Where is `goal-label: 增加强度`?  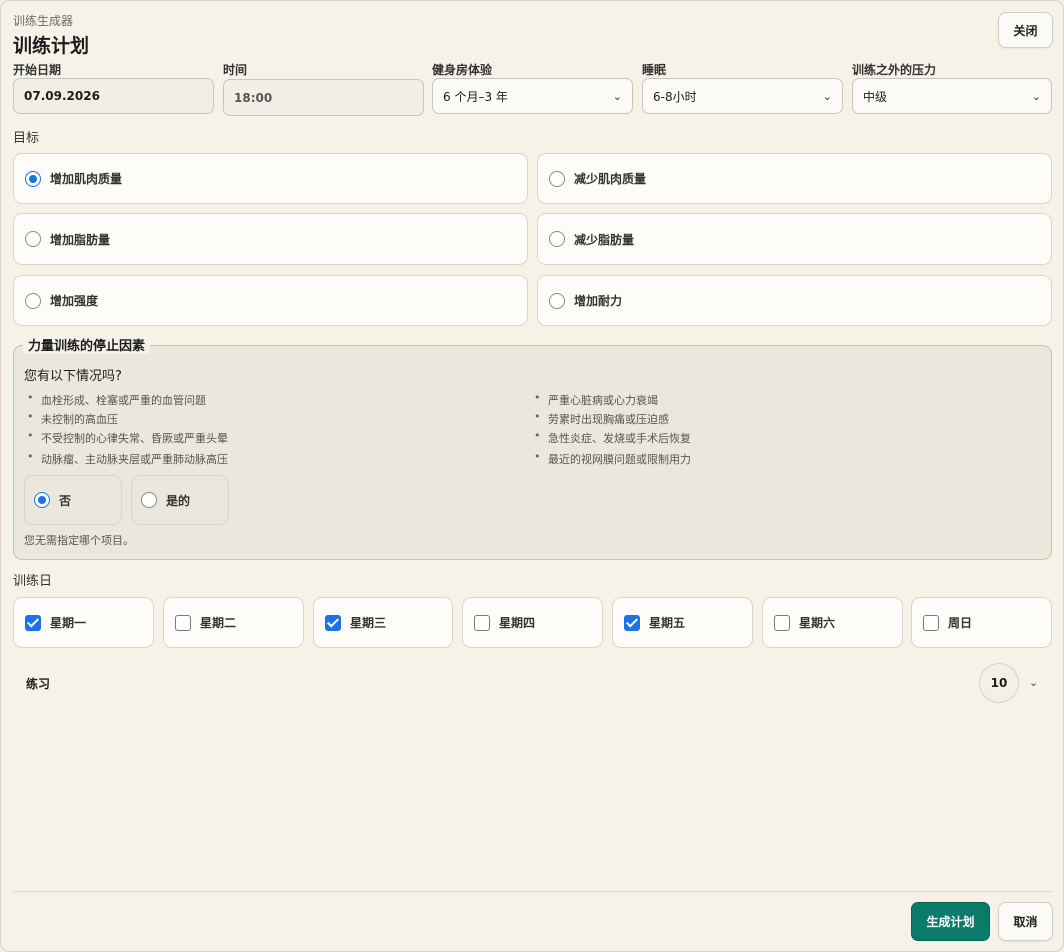
goal-label: 增加强度 is located at coordinates (74, 301).